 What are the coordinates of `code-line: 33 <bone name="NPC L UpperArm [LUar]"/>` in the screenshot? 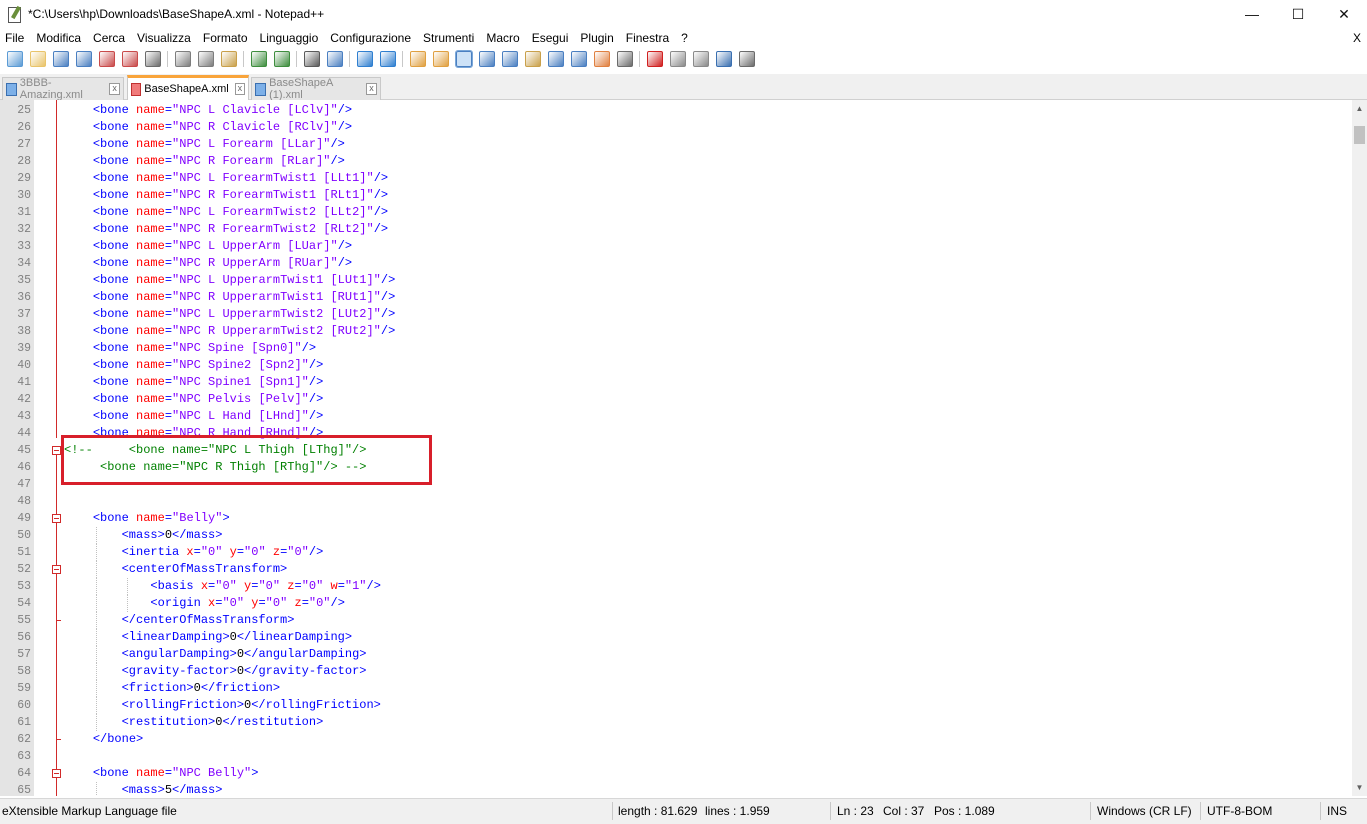 It's located at (676, 246).